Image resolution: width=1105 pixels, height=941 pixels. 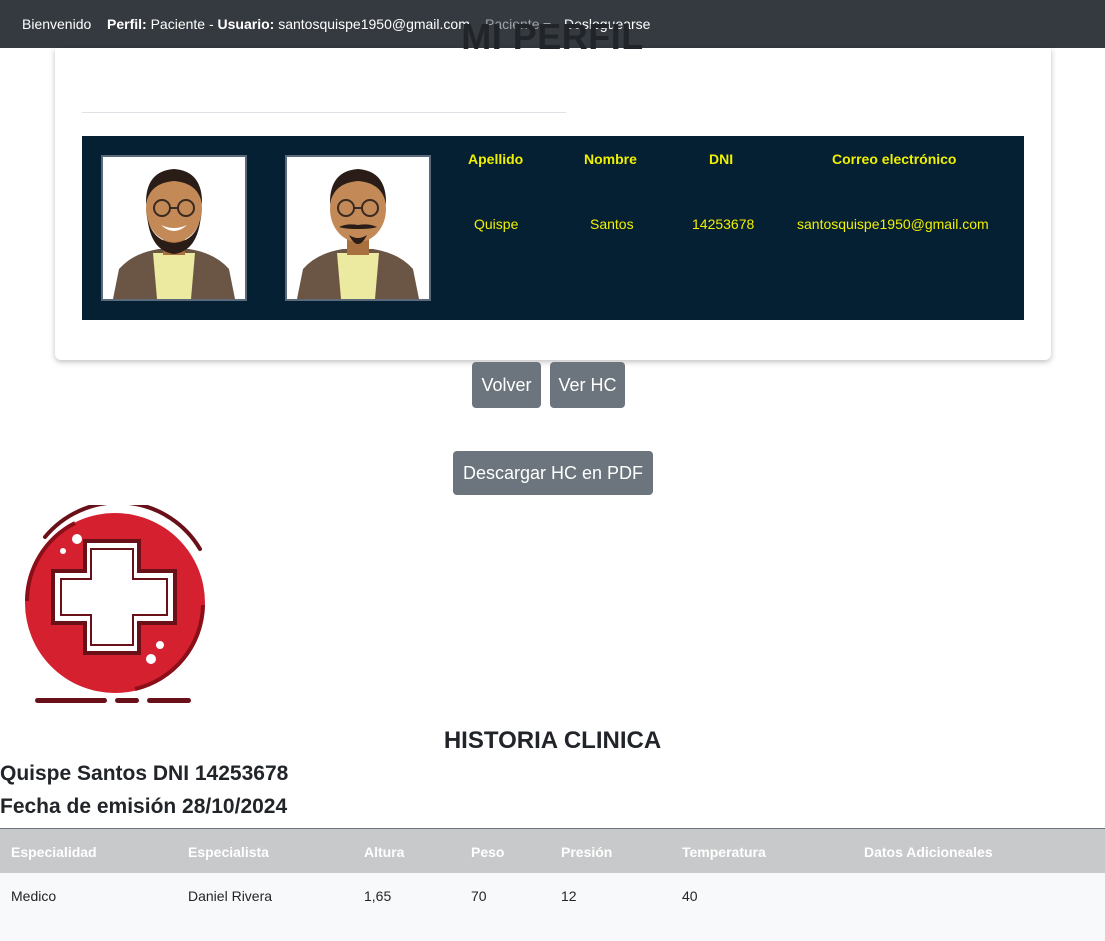 I want to click on header-apellido: Apellido, so click(x=496, y=159).